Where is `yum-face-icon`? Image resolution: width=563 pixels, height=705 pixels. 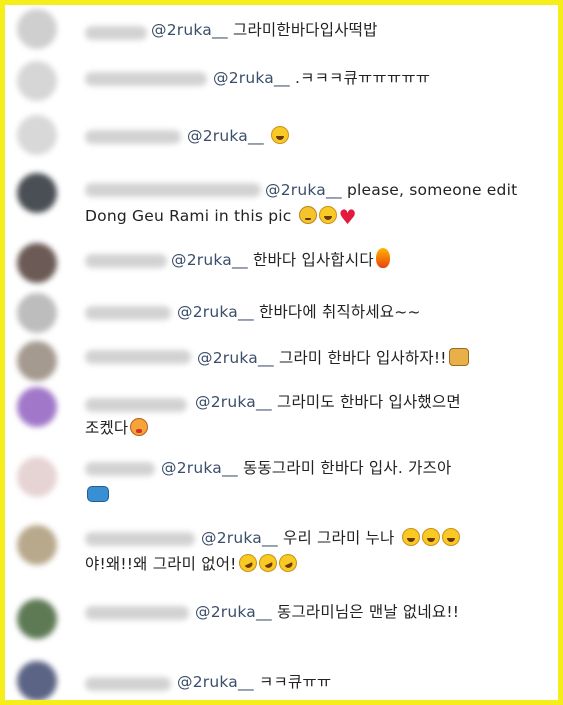 yum-face-icon is located at coordinates (139, 427).